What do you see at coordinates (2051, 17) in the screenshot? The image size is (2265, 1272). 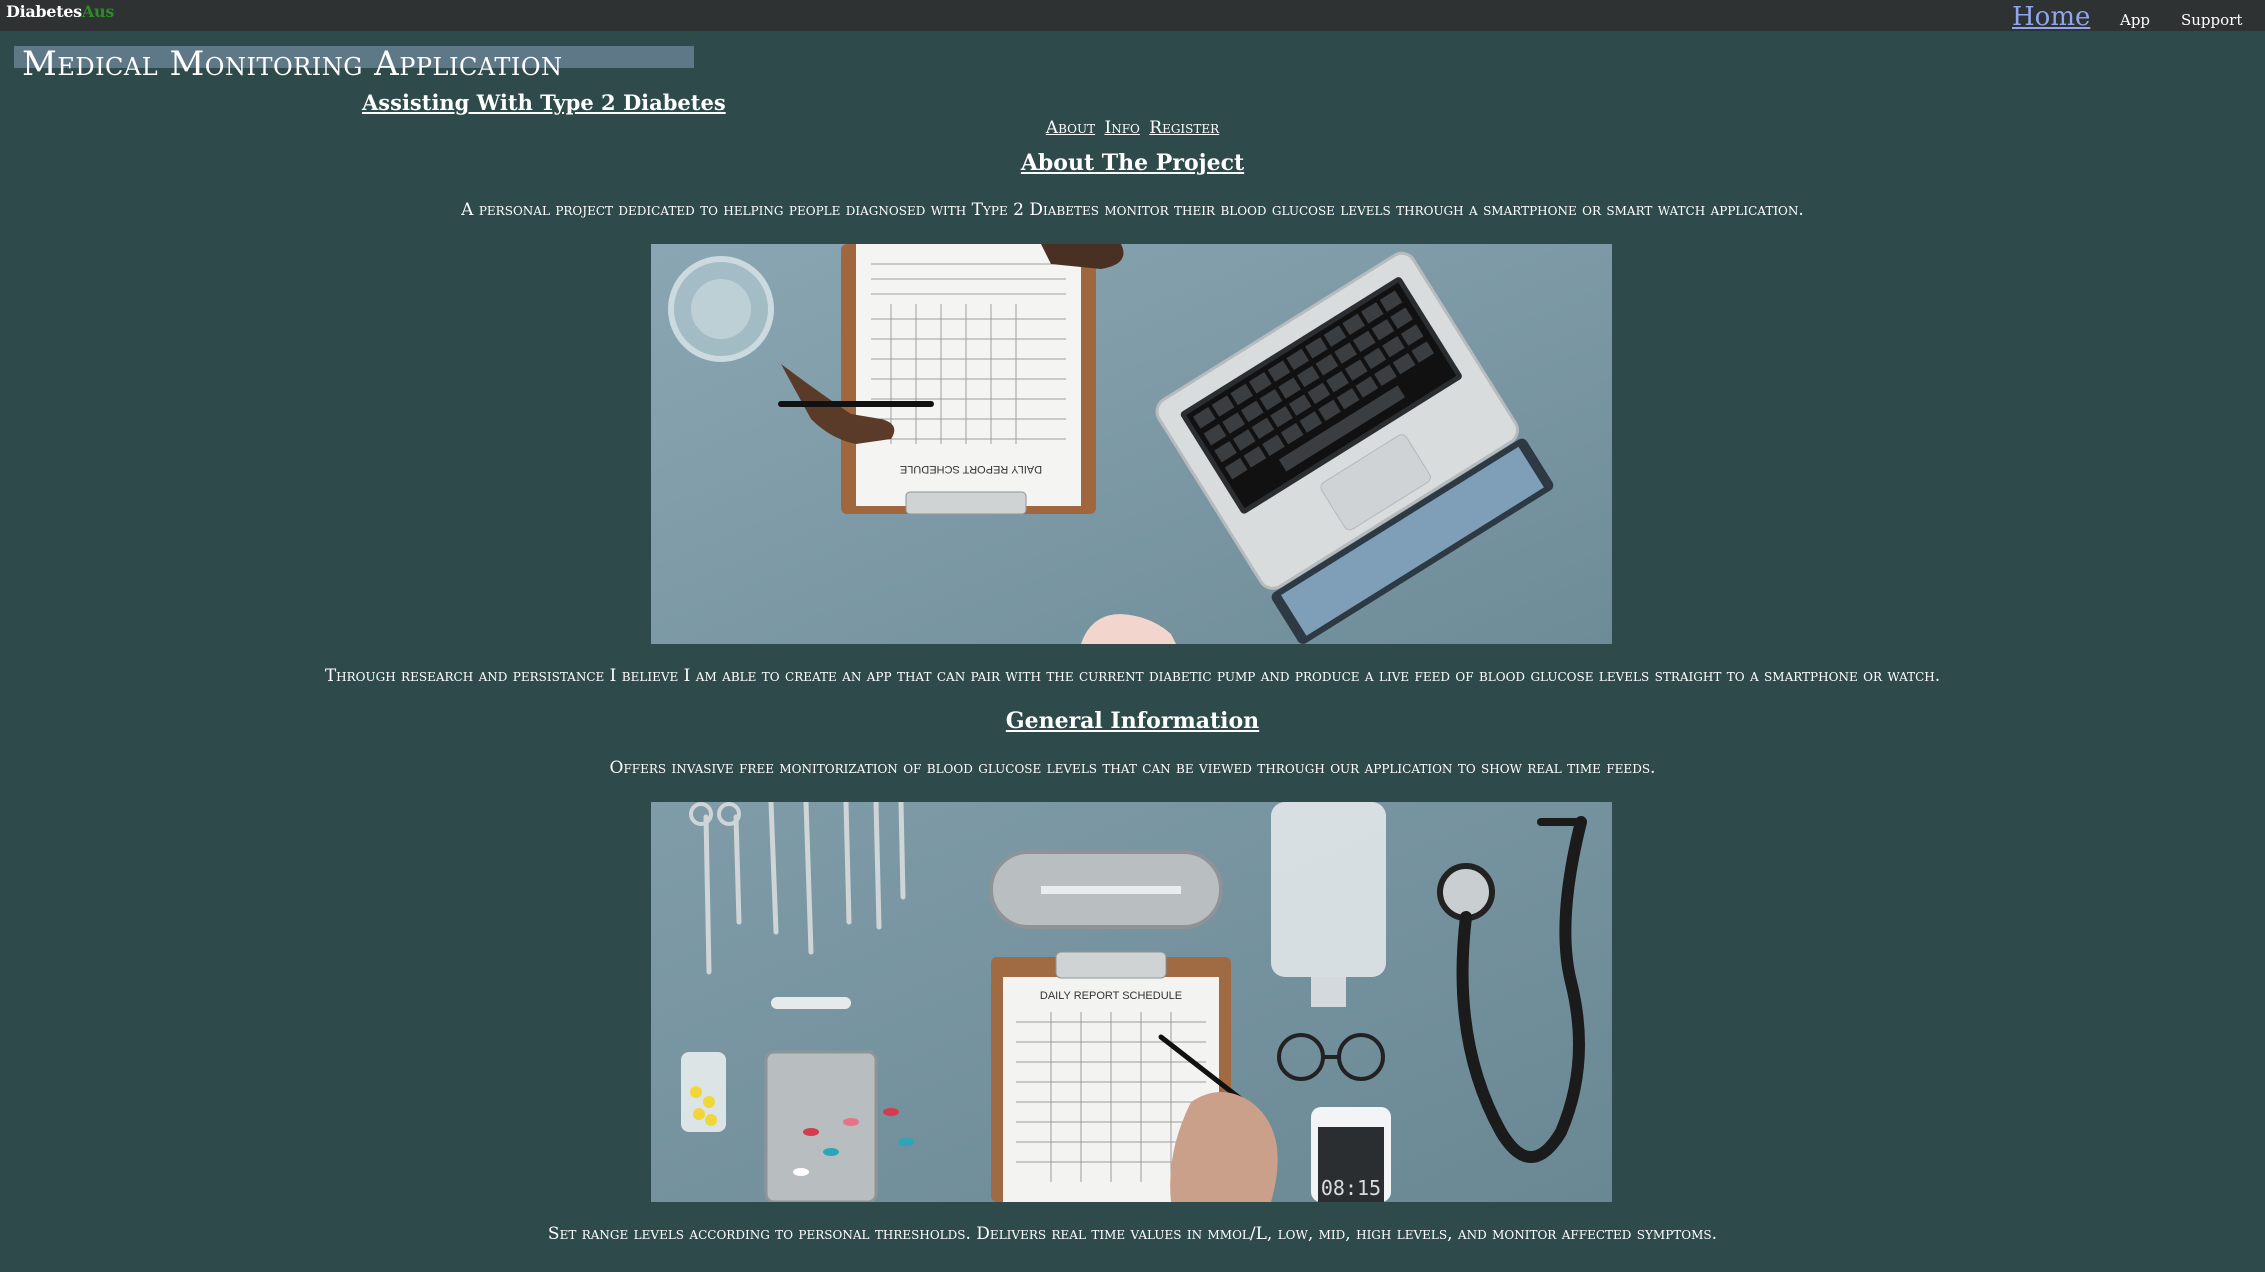 I see `nav-home-link: Home` at bounding box center [2051, 17].